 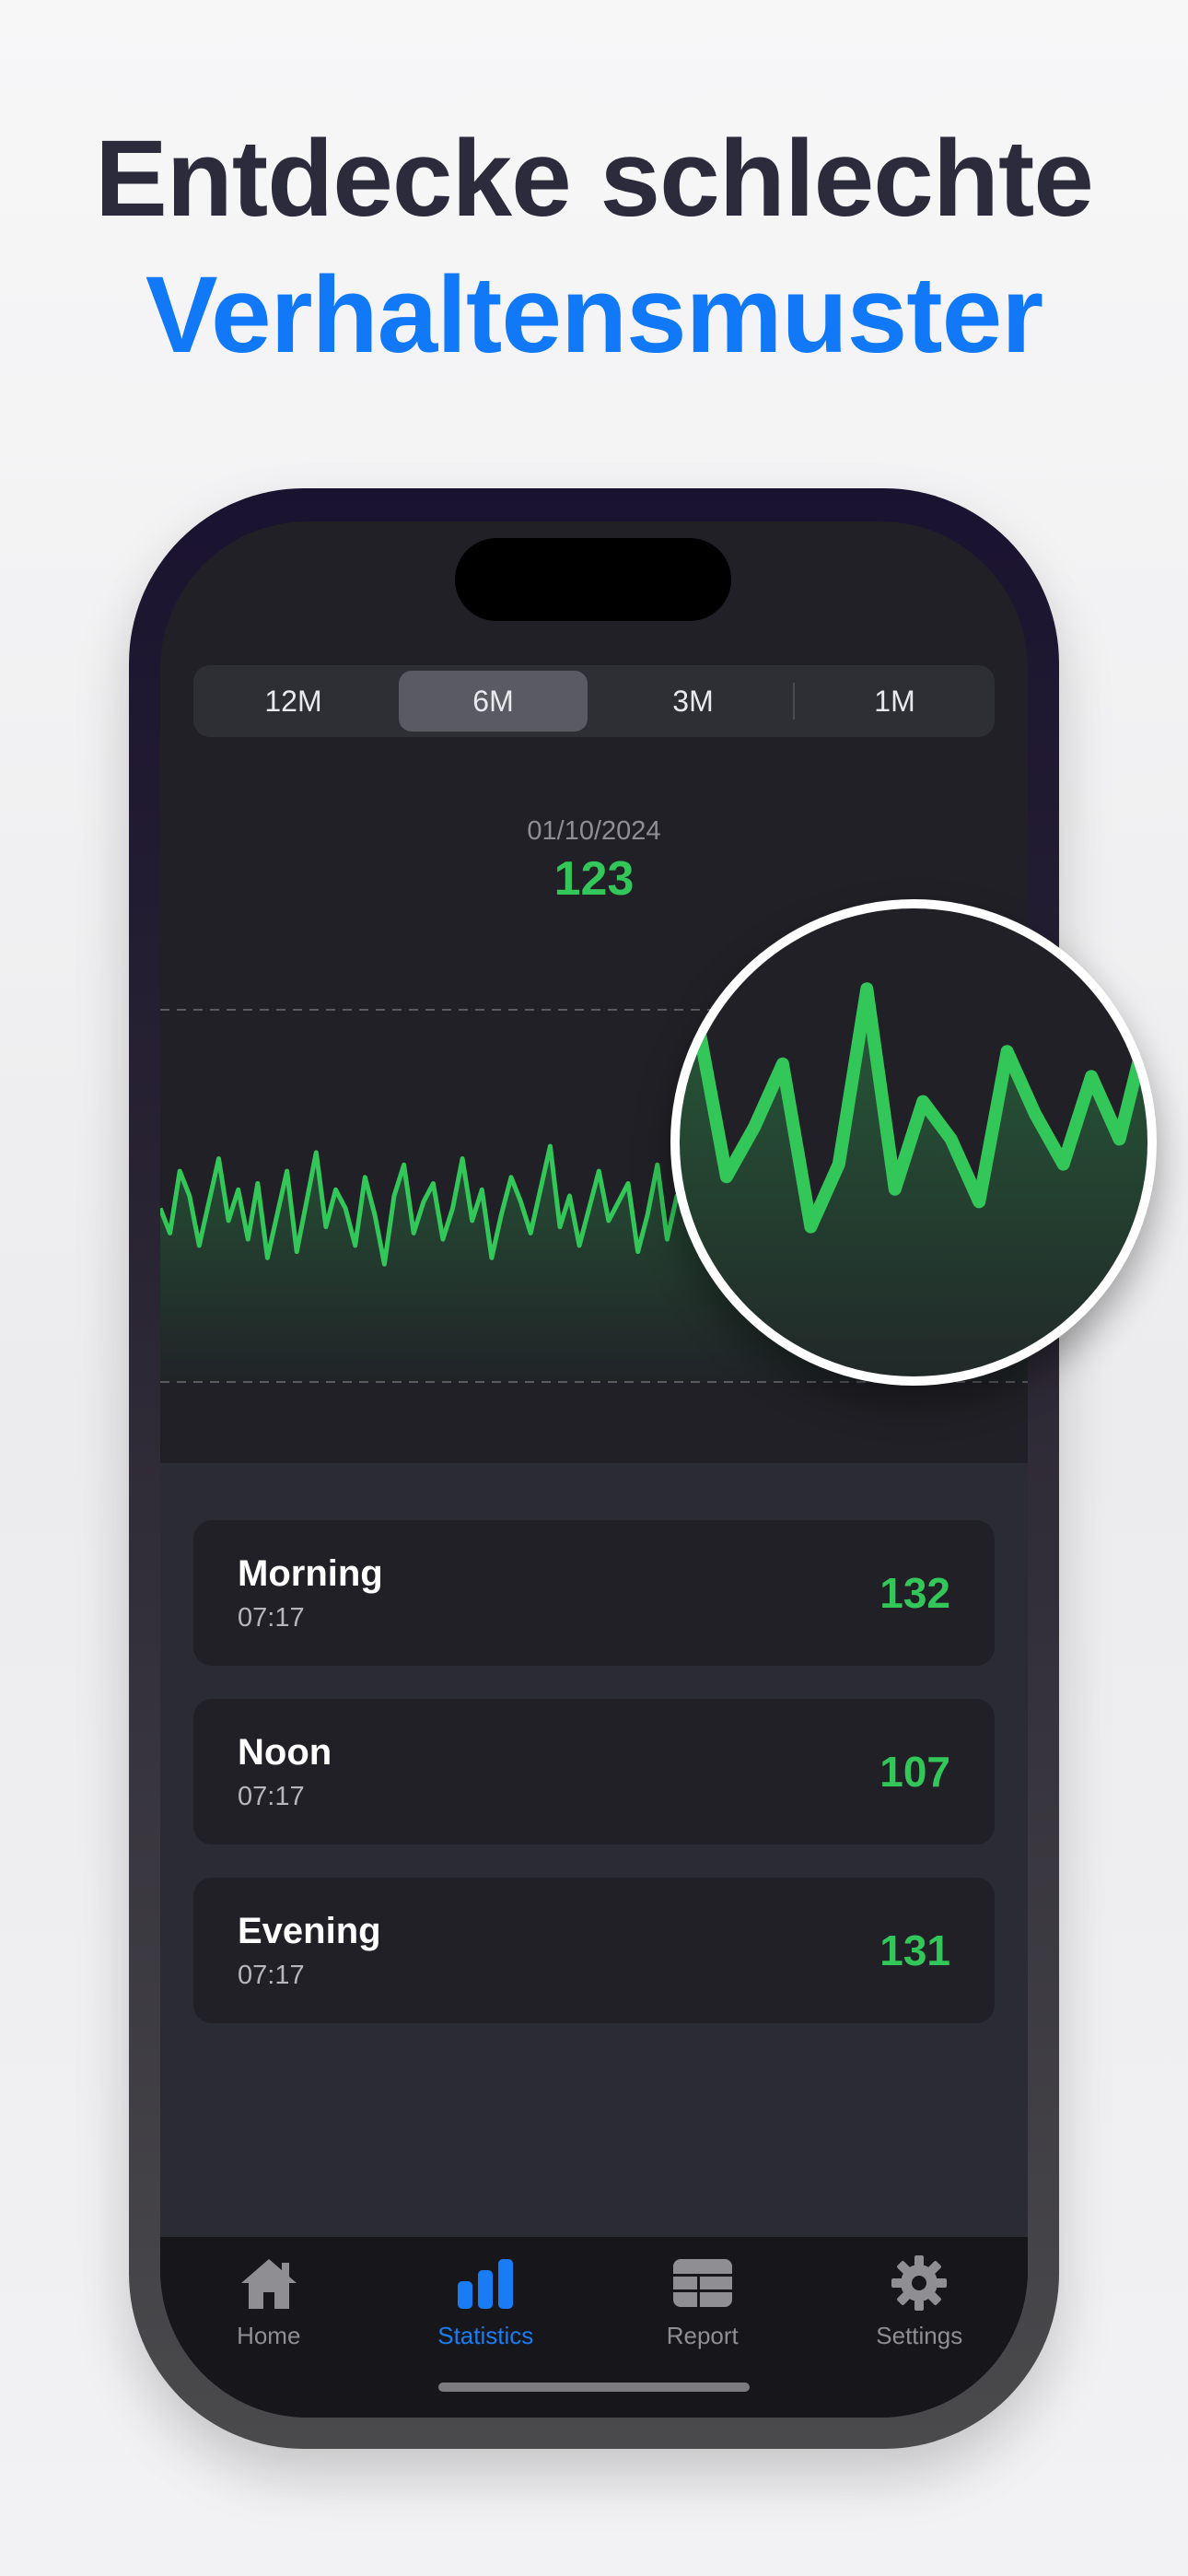 I want to click on headline-line-1: Entdecke schlechte, so click(x=594, y=179).